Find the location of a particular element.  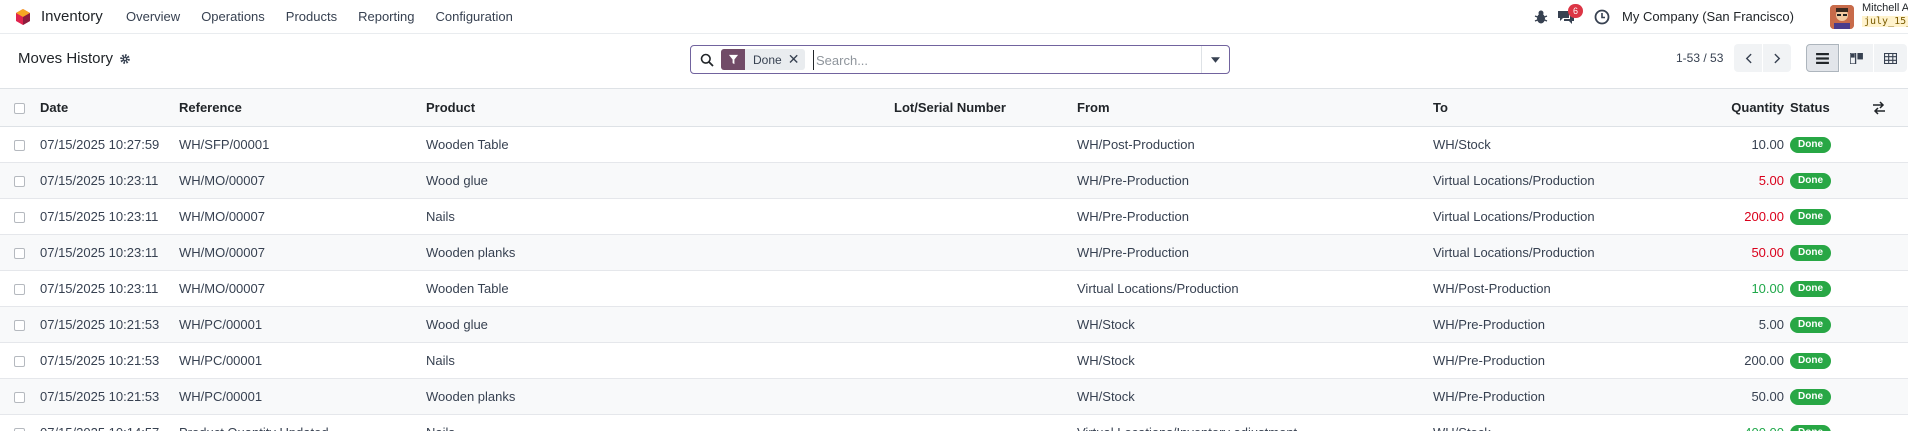

pivot-view-icon is located at coordinates (1890, 58).